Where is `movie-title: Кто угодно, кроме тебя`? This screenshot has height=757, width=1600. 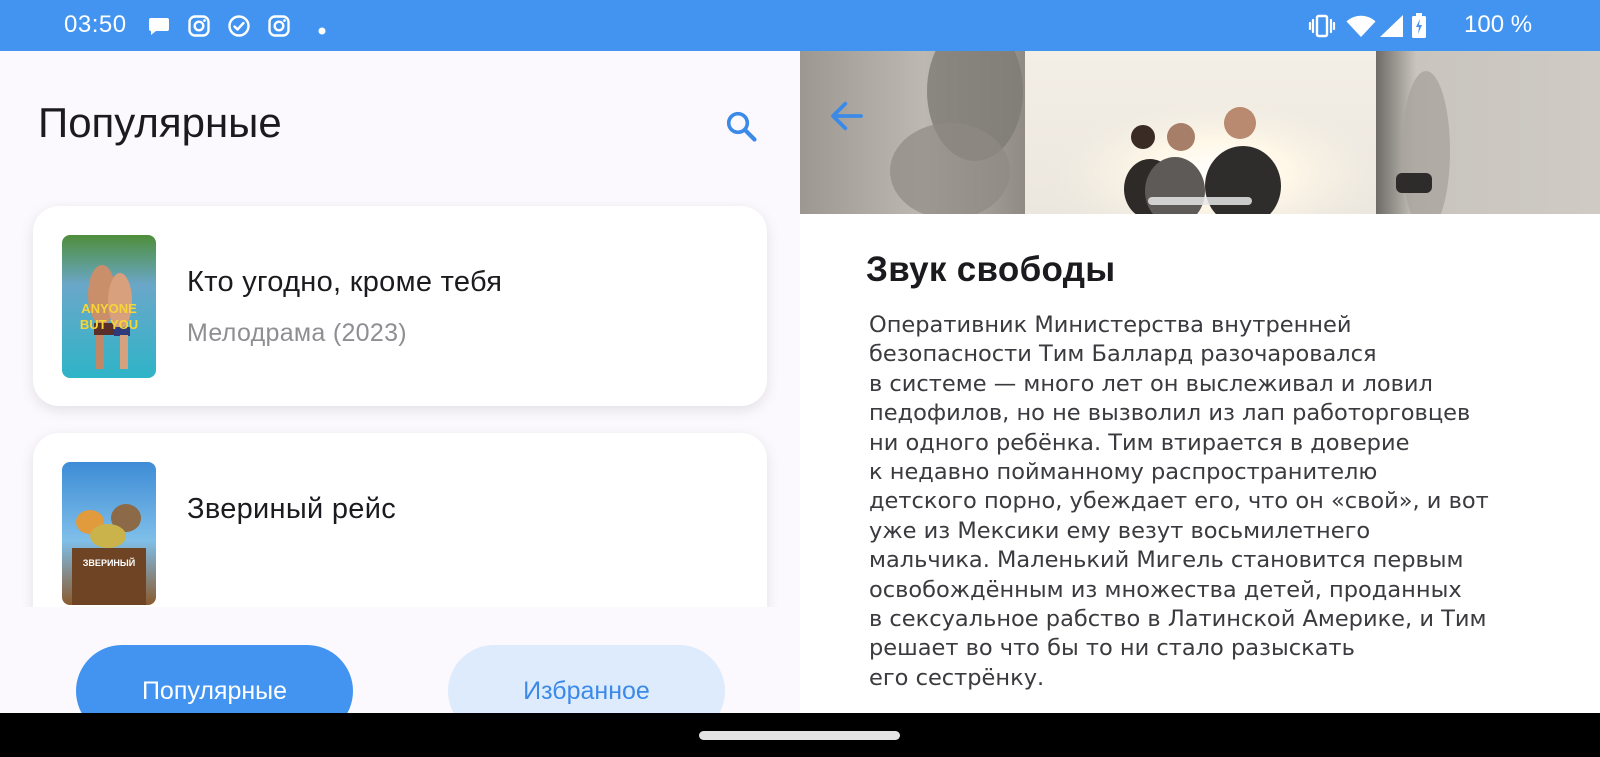 movie-title: Кто угодно, кроме тебя is located at coordinates (345, 282).